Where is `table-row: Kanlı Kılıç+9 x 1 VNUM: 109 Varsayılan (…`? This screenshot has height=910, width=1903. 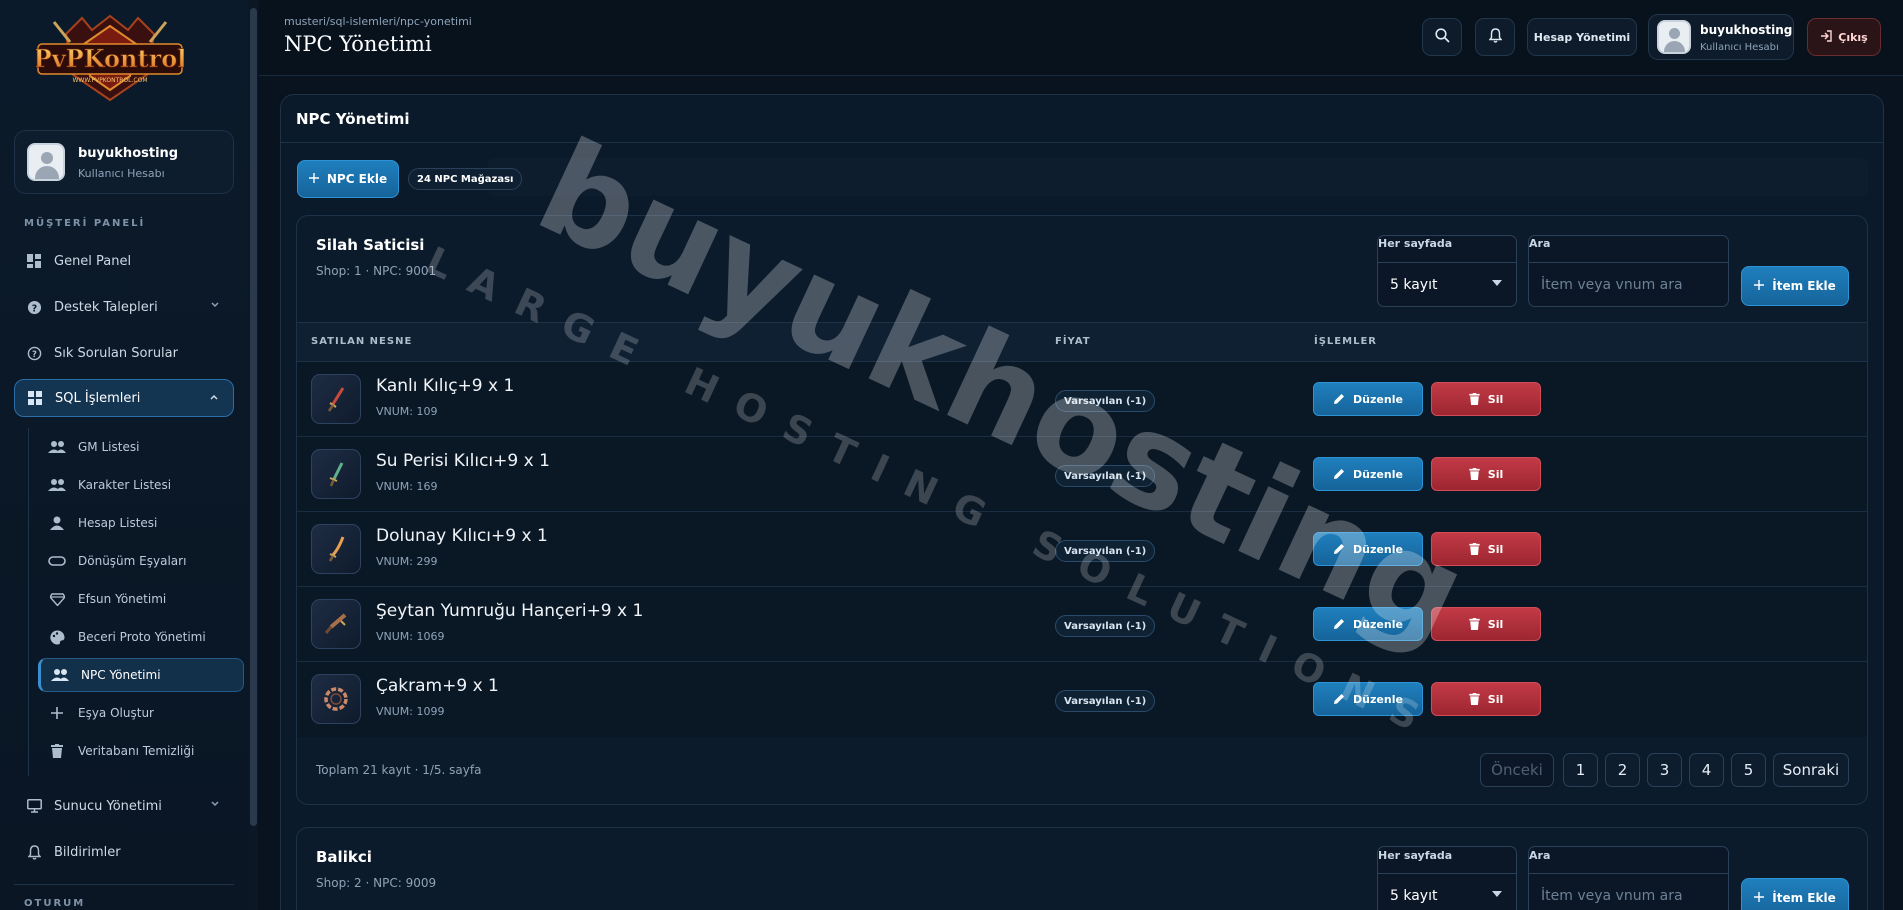
table-row: Kanlı Kılıç+9 x 1 VNUM: 109 Varsayılan (… is located at coordinates (1082, 399).